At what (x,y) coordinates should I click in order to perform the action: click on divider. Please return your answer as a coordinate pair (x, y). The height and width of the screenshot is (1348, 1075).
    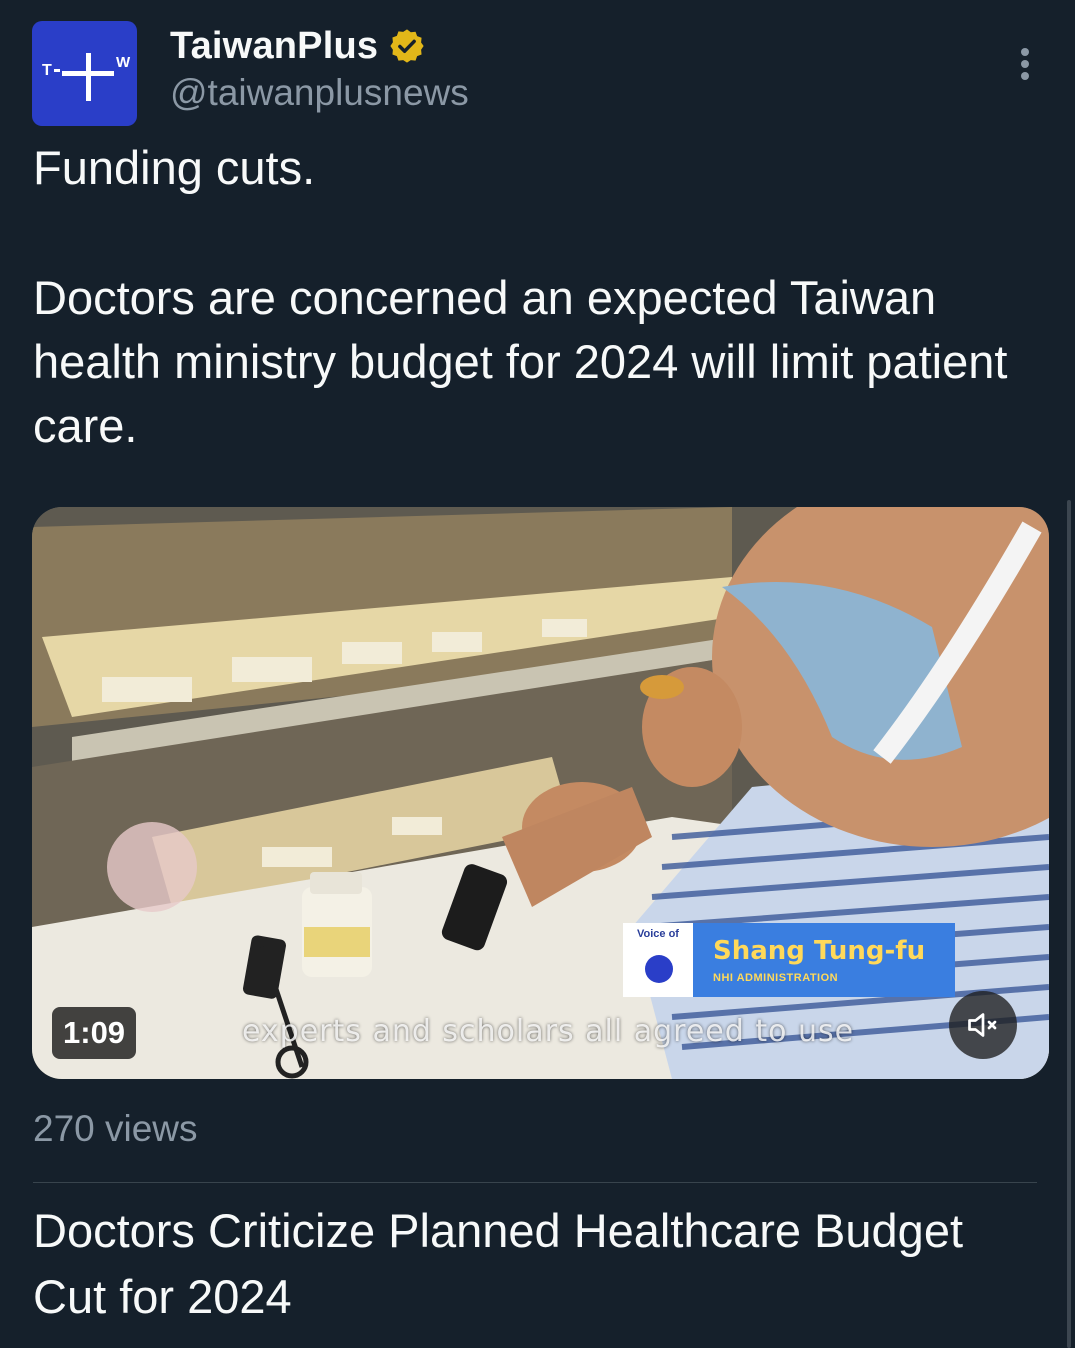
    Looking at the image, I should click on (535, 1182).